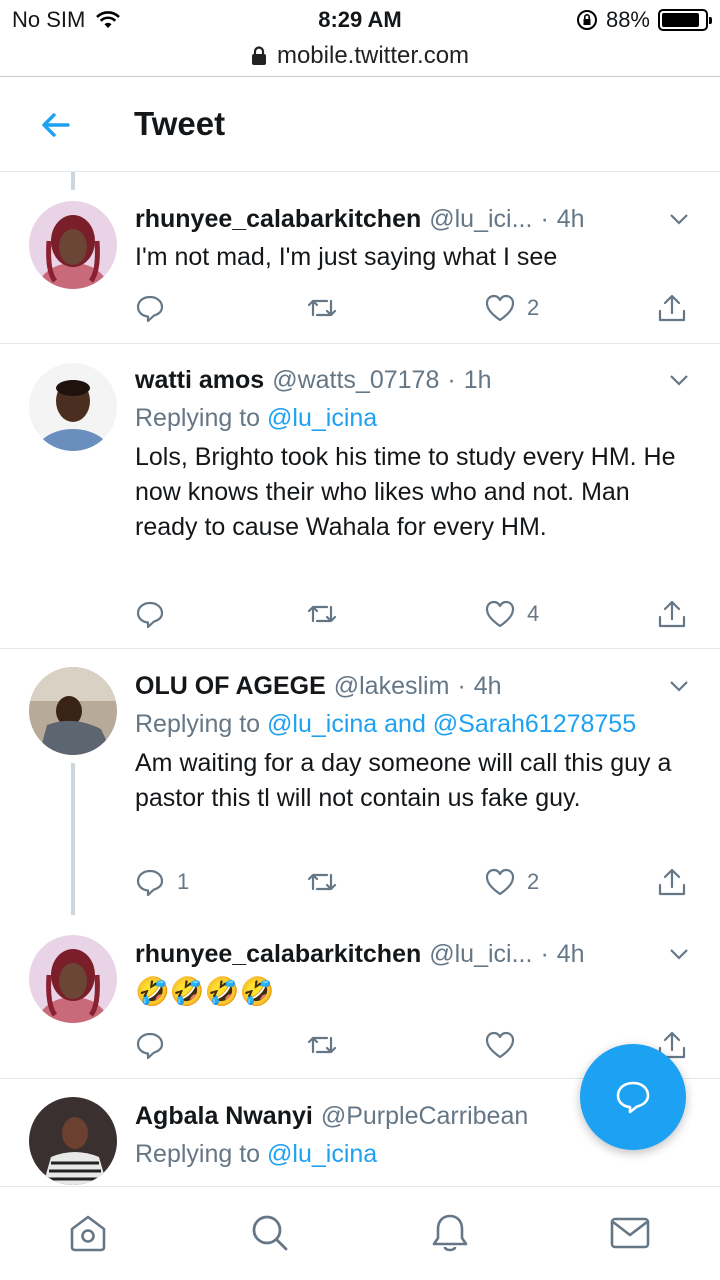 The width and height of the screenshot is (720, 1280). Describe the element at coordinates (199, 380) in the screenshot. I see `display-name: watti amos` at that location.